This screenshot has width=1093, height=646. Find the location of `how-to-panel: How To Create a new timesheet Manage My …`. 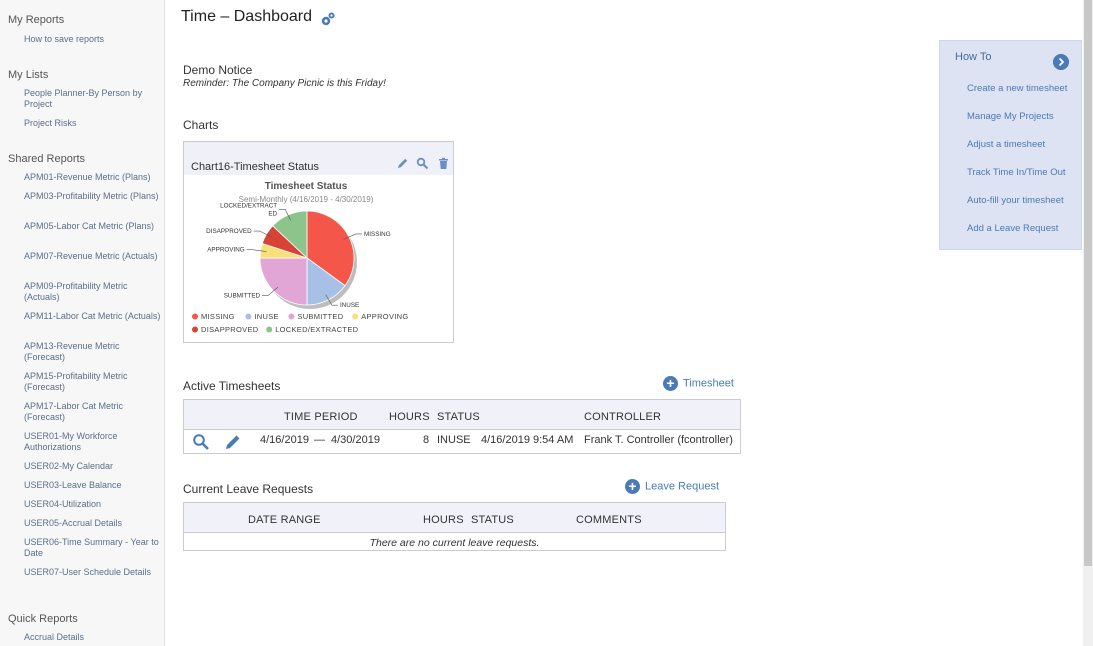

how-to-panel: How To Create a new timesheet Manage My … is located at coordinates (1010, 145).